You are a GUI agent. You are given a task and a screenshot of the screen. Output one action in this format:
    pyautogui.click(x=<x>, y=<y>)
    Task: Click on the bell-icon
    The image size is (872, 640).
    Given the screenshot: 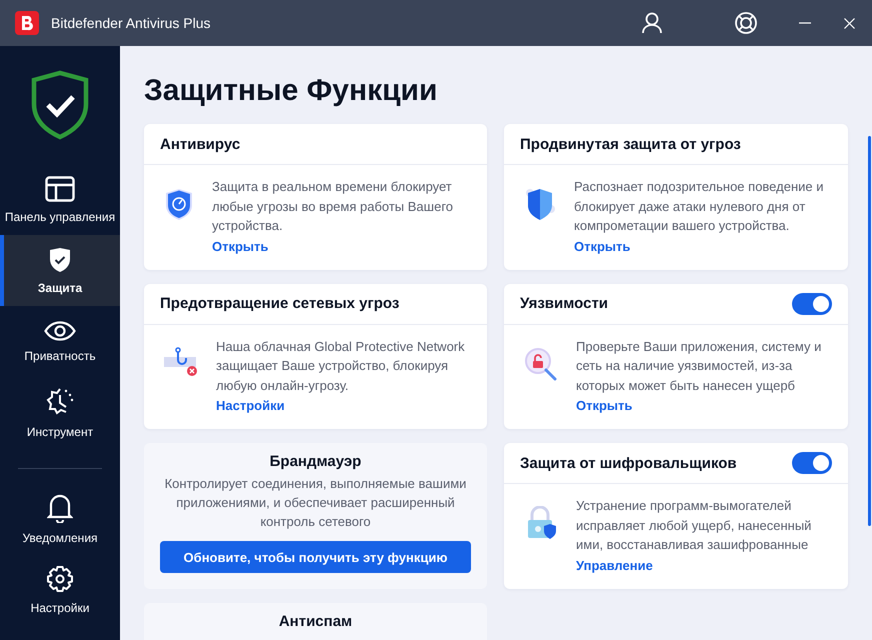 What is the action you would take?
    pyautogui.click(x=60, y=507)
    